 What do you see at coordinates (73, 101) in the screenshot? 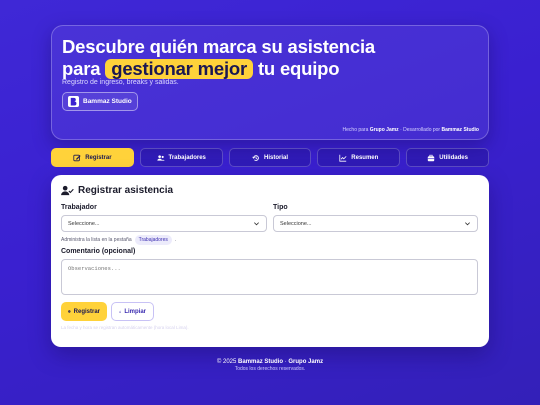
I see `brand-logo-icon` at bounding box center [73, 101].